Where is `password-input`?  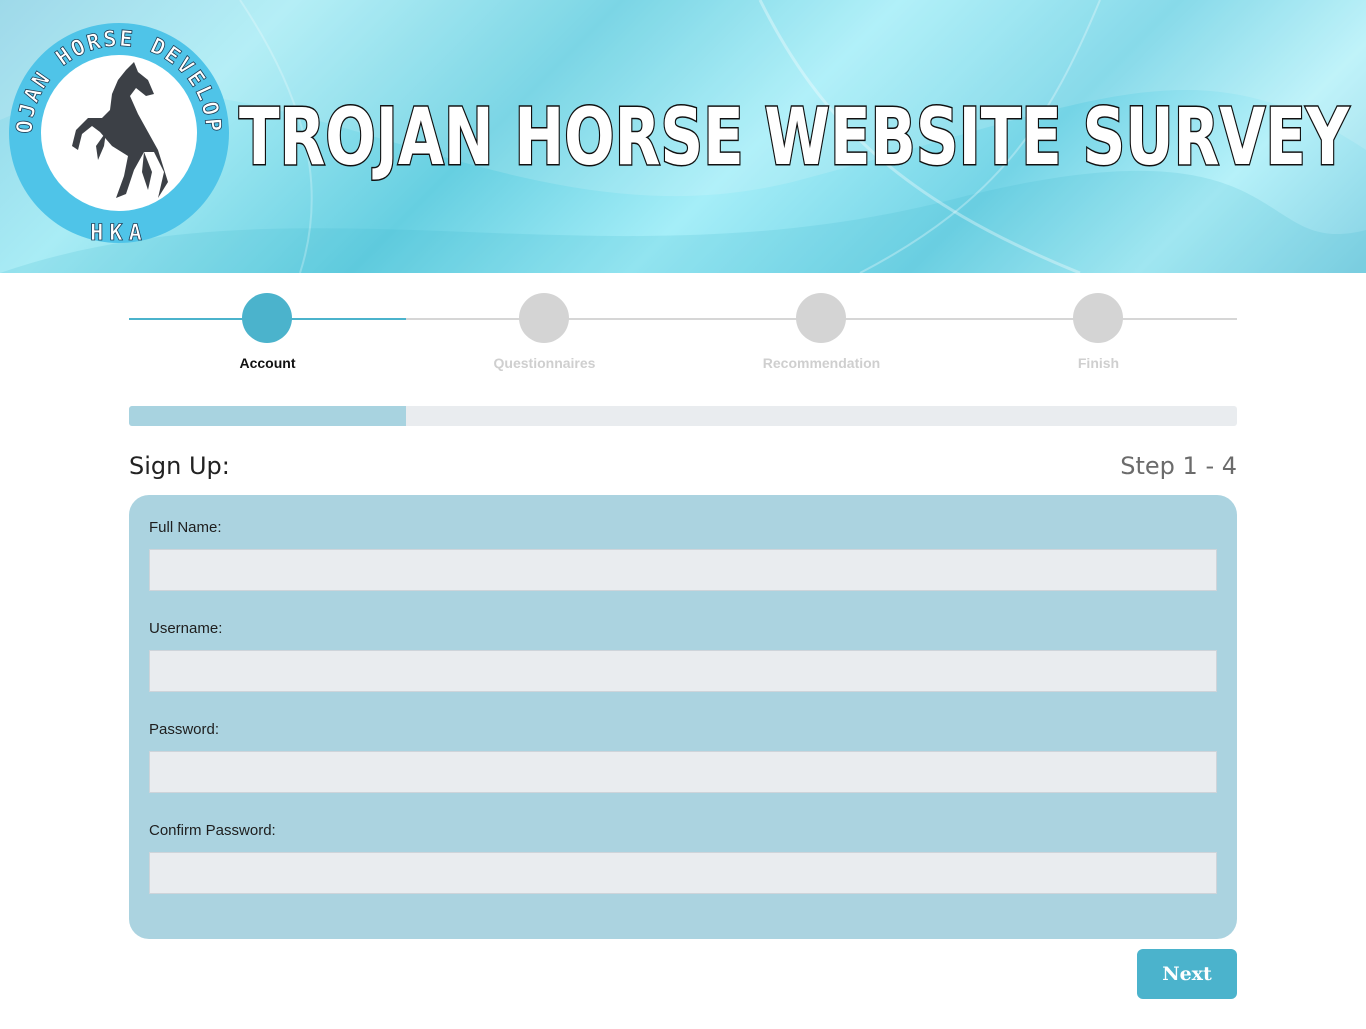
password-input is located at coordinates (683, 772).